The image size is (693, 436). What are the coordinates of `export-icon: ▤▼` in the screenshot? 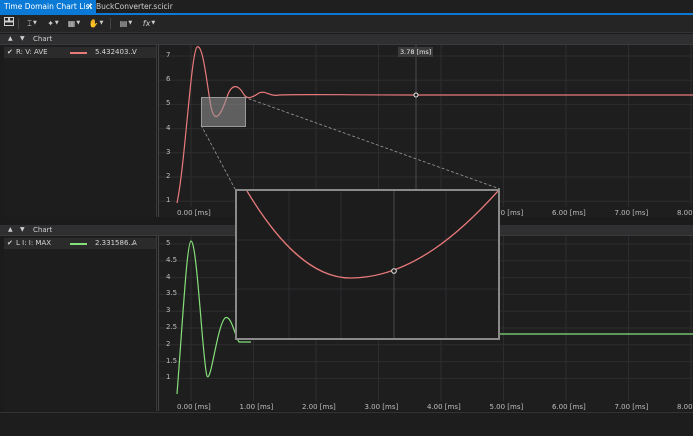 It's located at (126, 23).